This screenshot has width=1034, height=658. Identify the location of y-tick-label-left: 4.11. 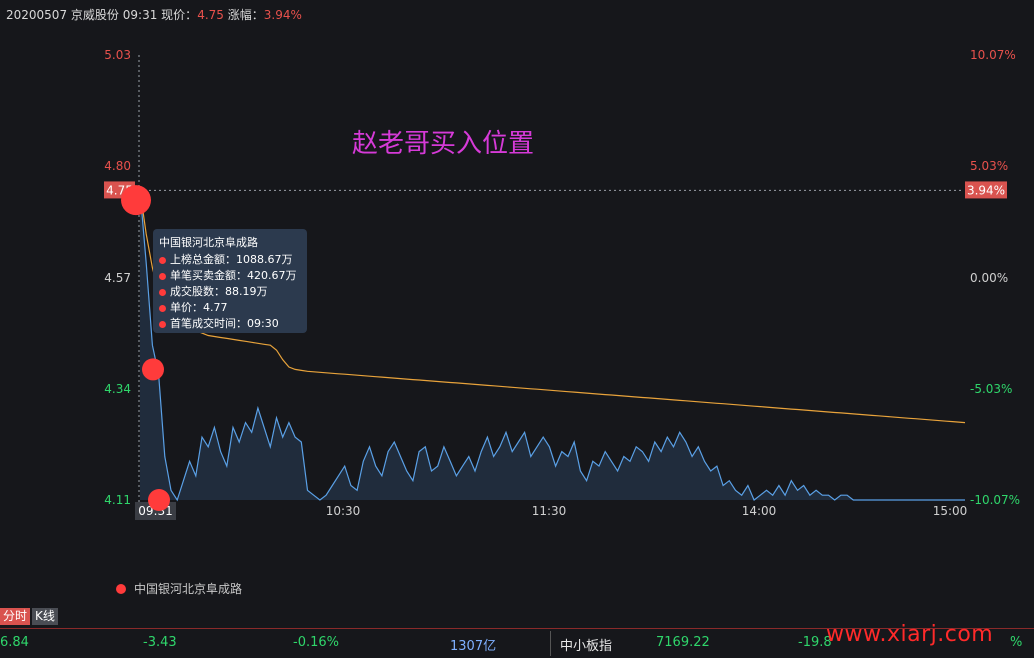
(117, 500).